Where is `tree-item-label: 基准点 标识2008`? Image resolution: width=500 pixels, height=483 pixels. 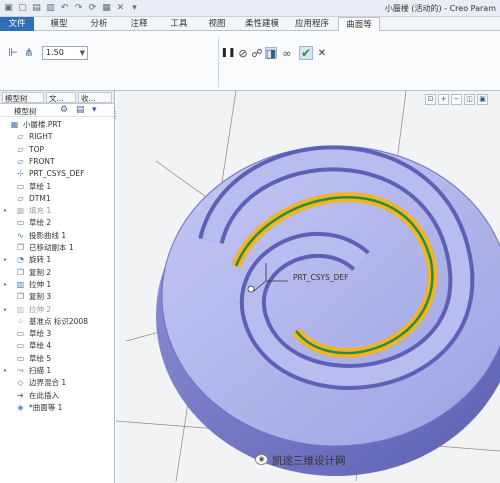
tree-item-label: 基准点 标识2008 is located at coordinates (58, 321).